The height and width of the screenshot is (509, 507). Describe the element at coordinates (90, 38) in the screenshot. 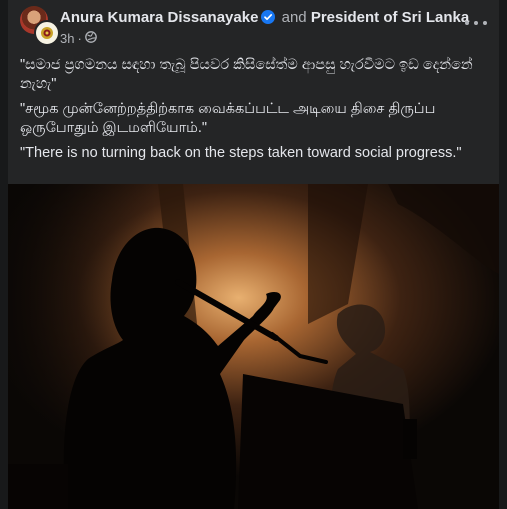

I see `globe-icon` at that location.